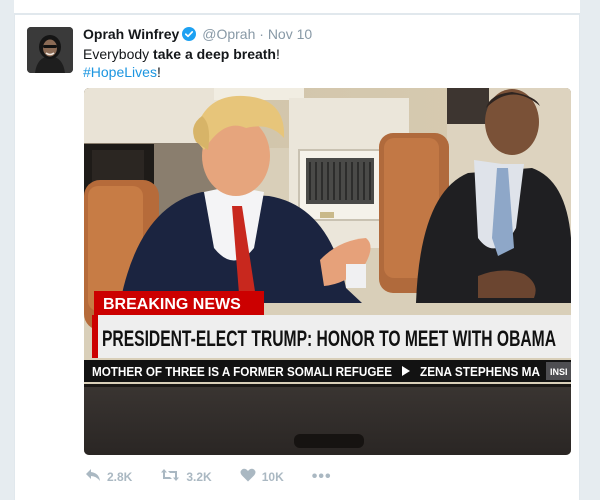 This screenshot has height=500, width=600. Describe the element at coordinates (170, 477) in the screenshot. I see `retweet-icon` at that location.